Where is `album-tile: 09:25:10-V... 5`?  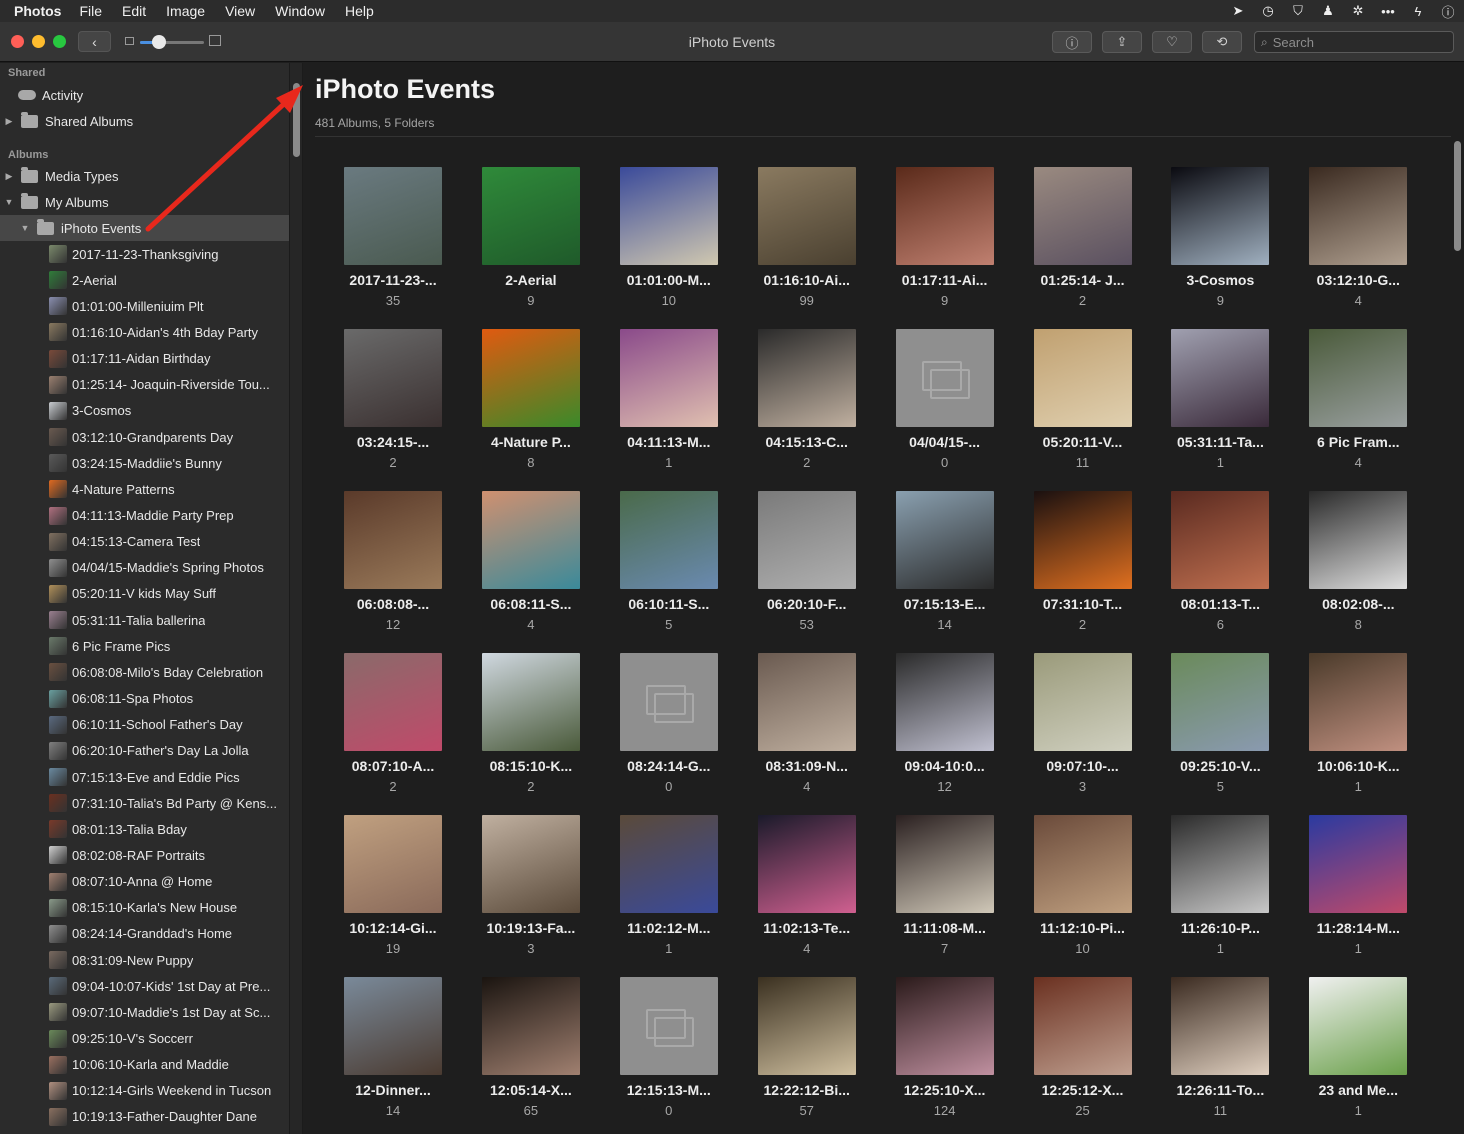
album-tile: 09:25:10-V... 5 is located at coordinates (1220, 728).